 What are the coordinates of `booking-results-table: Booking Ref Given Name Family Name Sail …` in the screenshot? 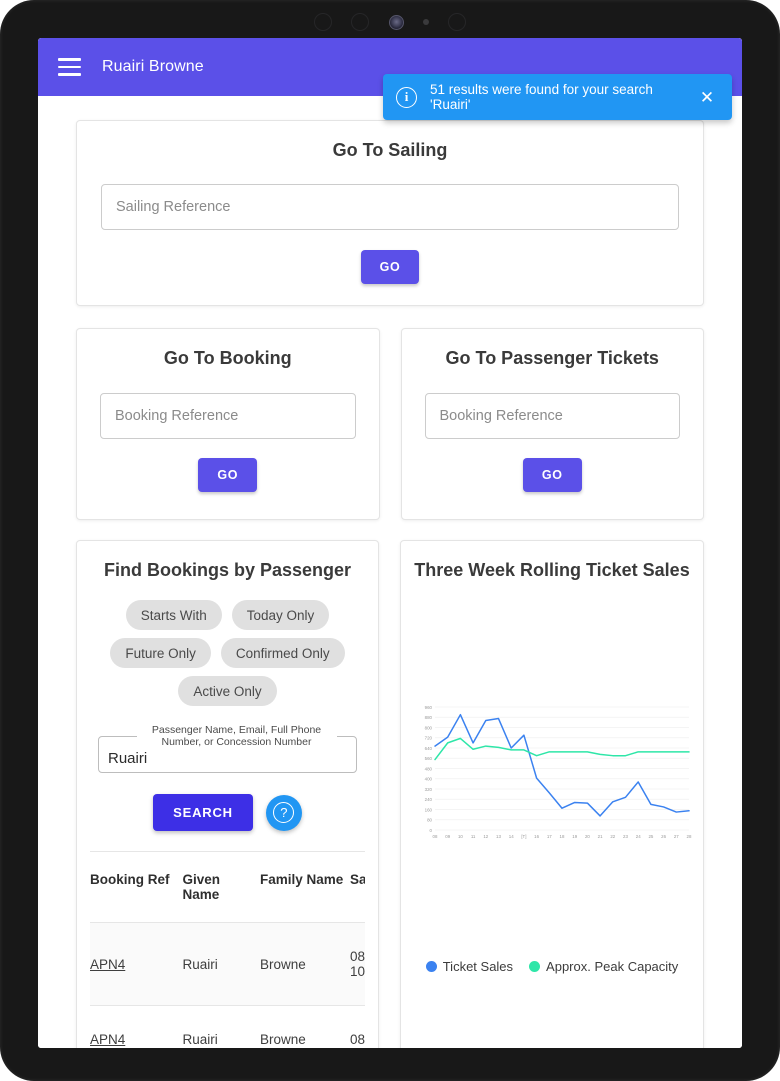 It's located at (227, 950).